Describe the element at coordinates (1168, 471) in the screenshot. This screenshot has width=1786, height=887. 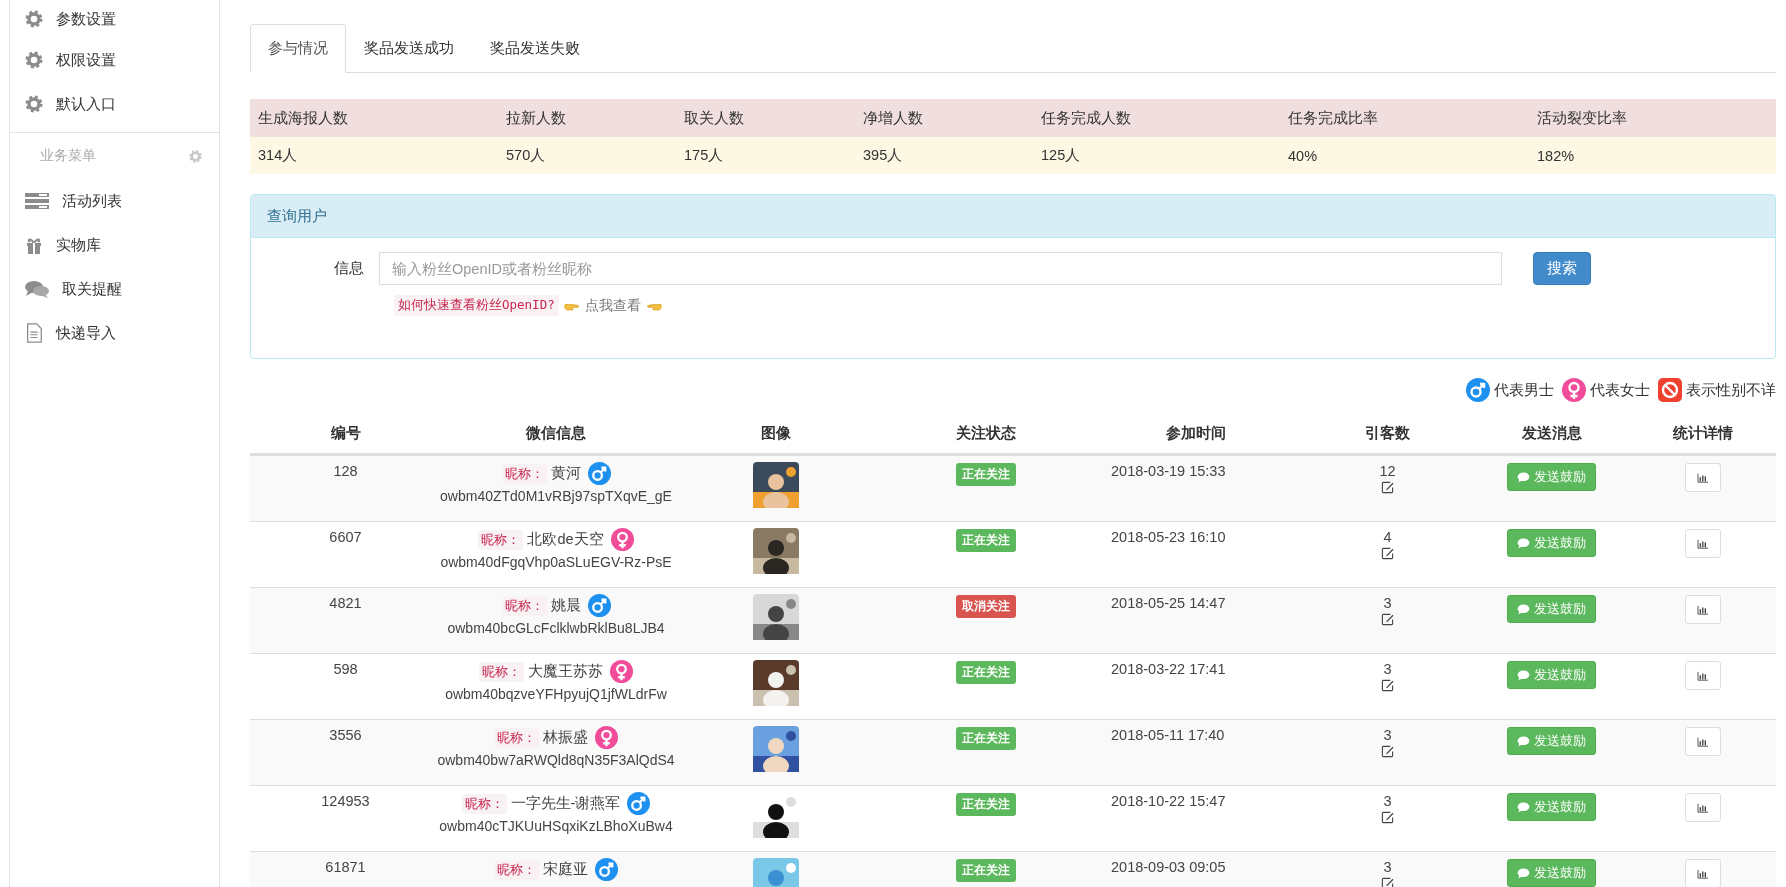
I see `join-time: 2018-03-19 15:33` at that location.